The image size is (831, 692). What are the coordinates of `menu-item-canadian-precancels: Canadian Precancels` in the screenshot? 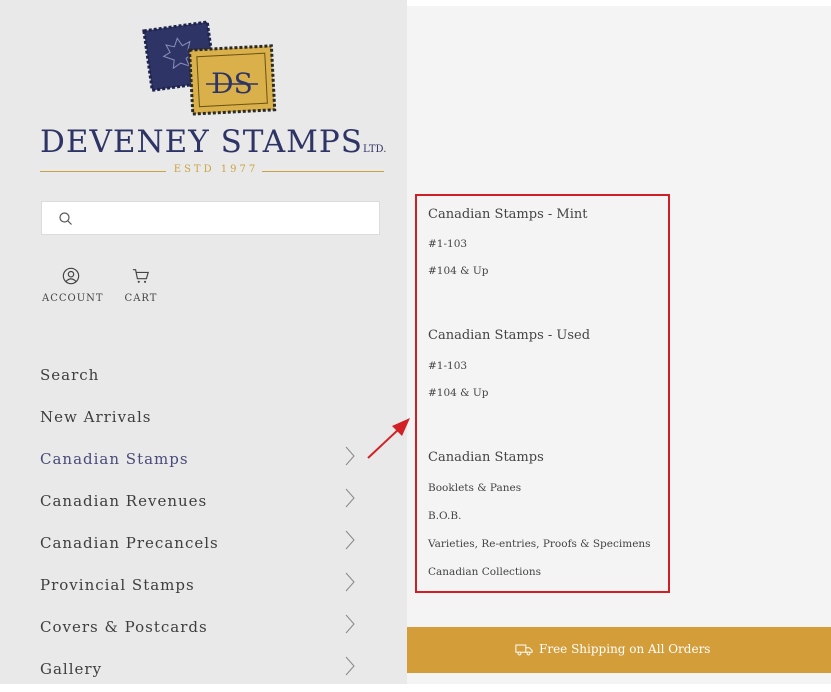 It's located at (205, 545).